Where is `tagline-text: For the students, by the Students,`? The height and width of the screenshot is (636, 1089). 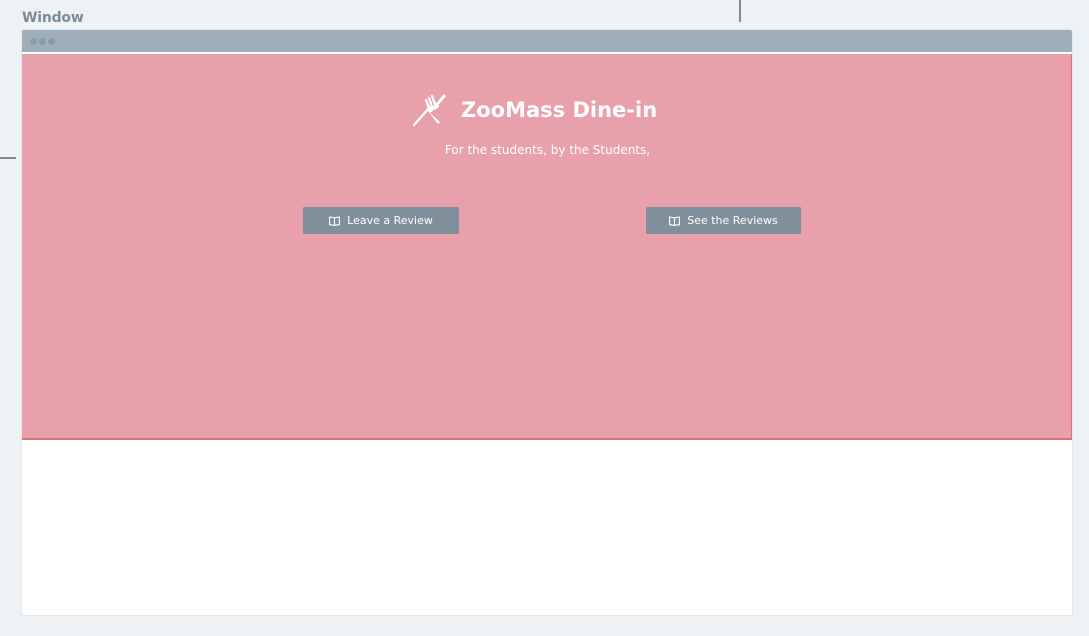
tagline-text: For the students, by the Students, is located at coordinates (547, 150).